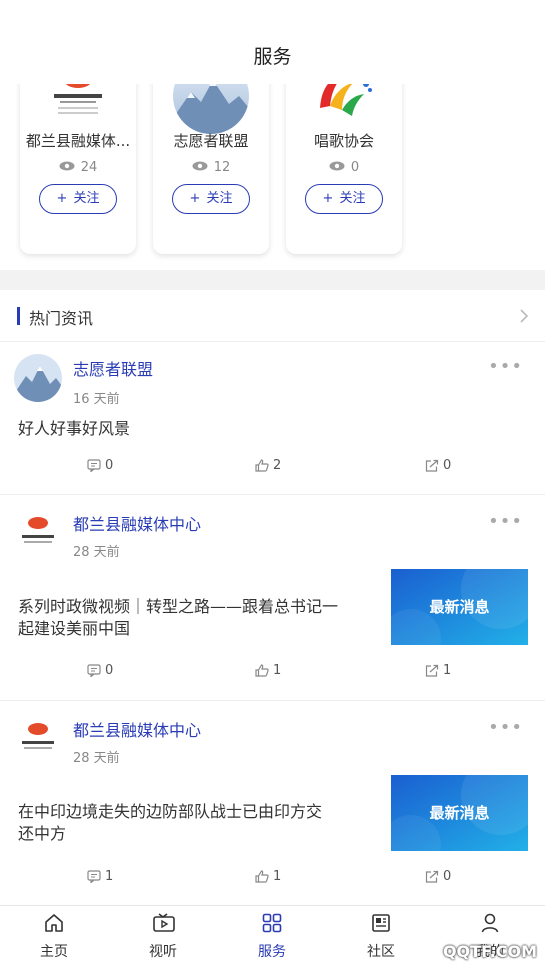 The width and height of the screenshot is (545, 968). I want to click on page-title: 服务, so click(272, 57).